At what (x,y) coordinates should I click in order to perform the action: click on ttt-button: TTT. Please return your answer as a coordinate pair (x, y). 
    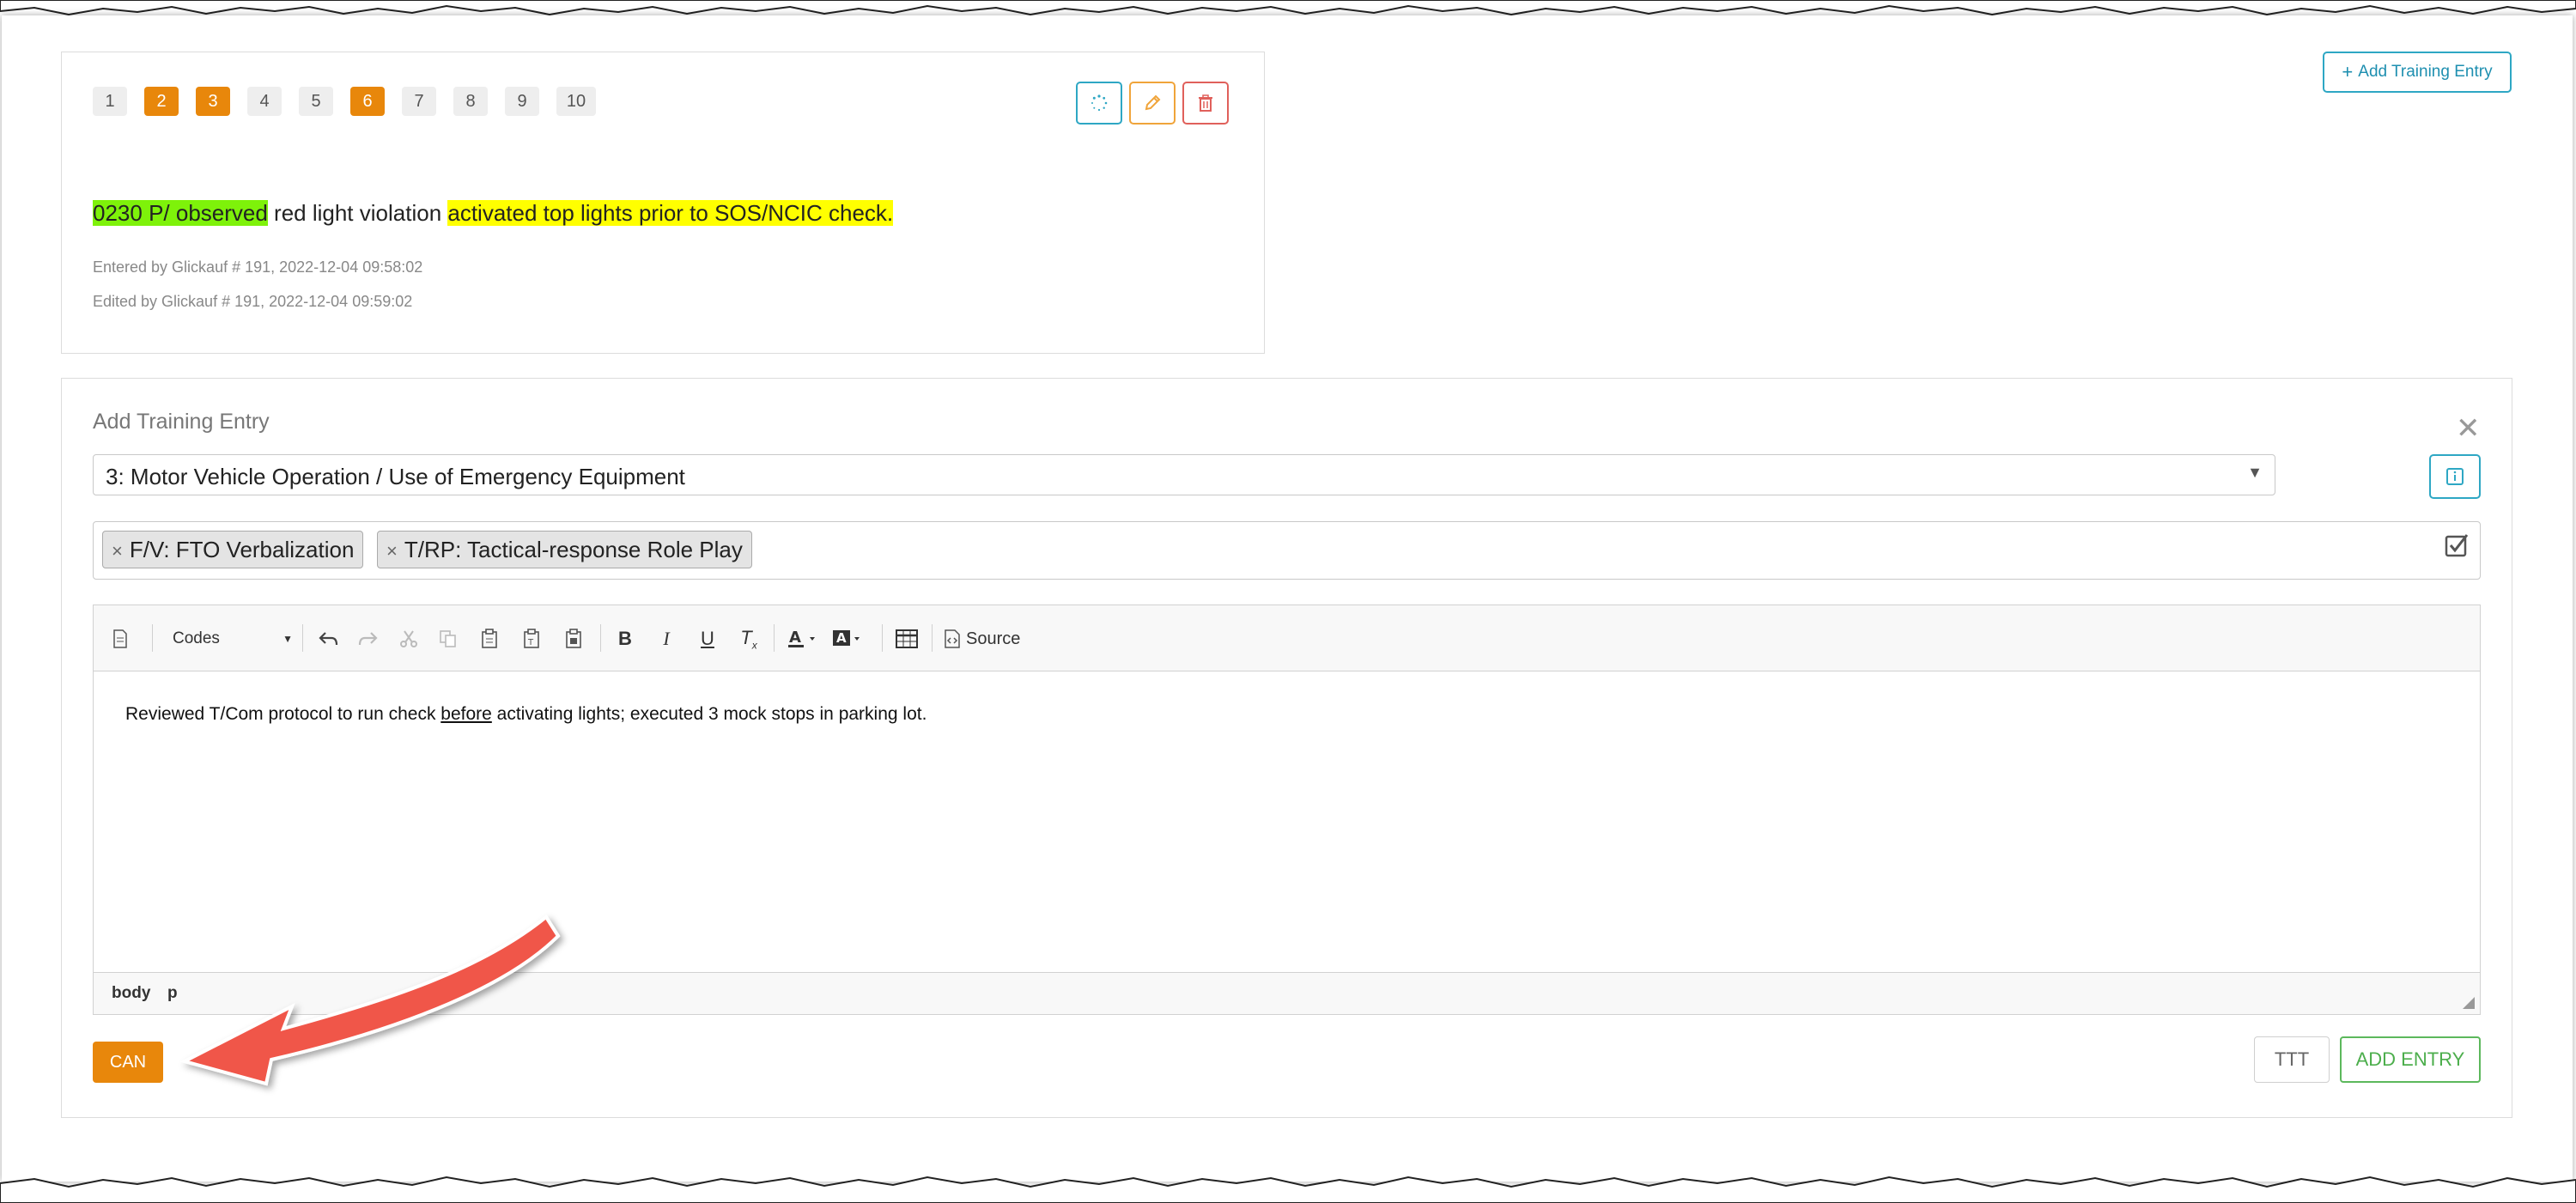
    Looking at the image, I should click on (2292, 1059).